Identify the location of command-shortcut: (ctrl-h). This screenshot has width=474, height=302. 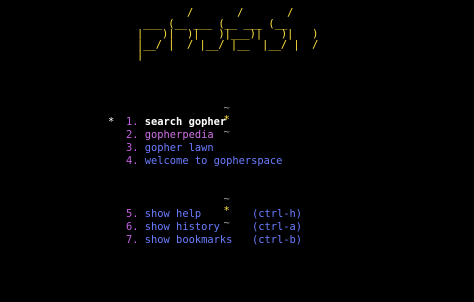
(277, 214).